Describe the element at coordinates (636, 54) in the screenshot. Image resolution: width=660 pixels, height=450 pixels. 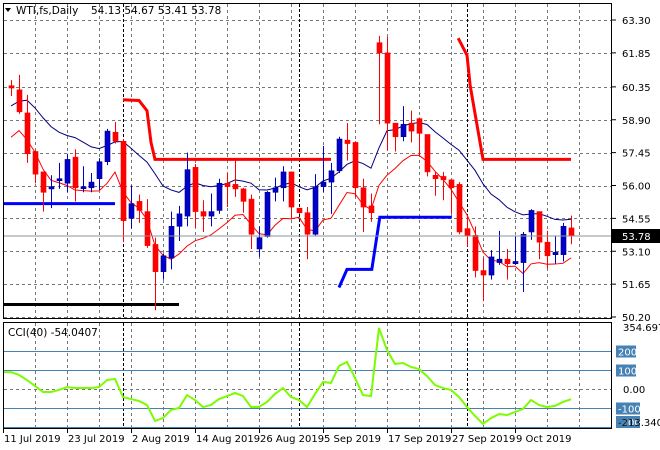
I see `price-label: 61.85` at that location.